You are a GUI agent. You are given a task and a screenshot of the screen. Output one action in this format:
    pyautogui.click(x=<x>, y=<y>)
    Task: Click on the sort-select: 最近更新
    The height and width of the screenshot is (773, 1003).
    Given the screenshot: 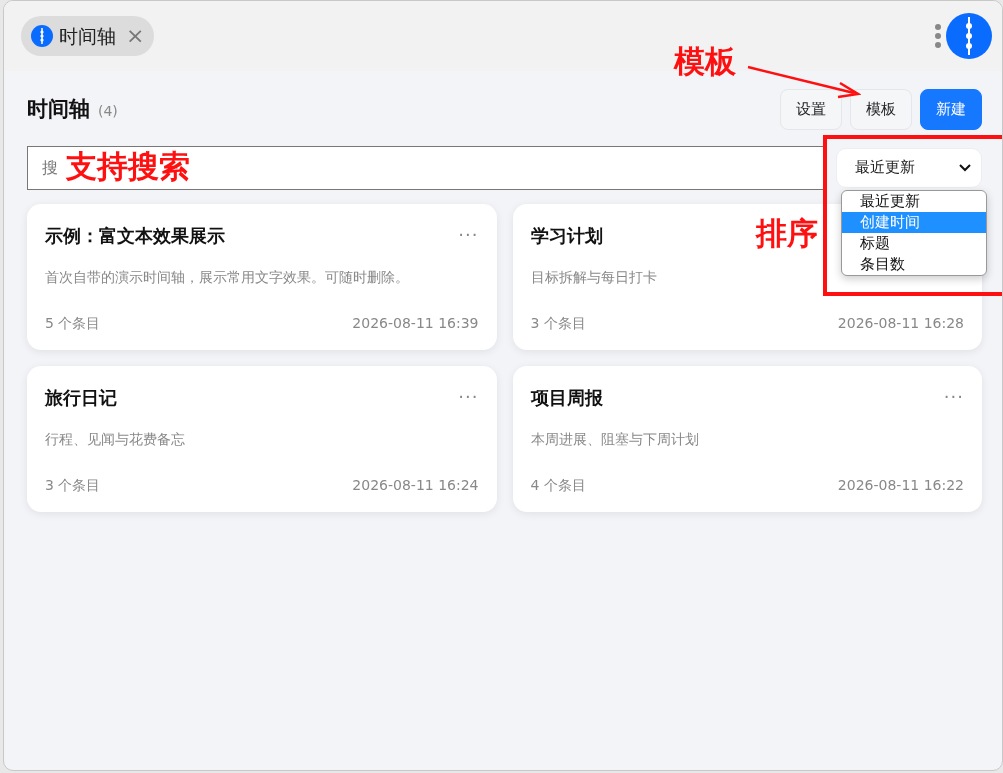 What is the action you would take?
    pyautogui.click(x=909, y=167)
    